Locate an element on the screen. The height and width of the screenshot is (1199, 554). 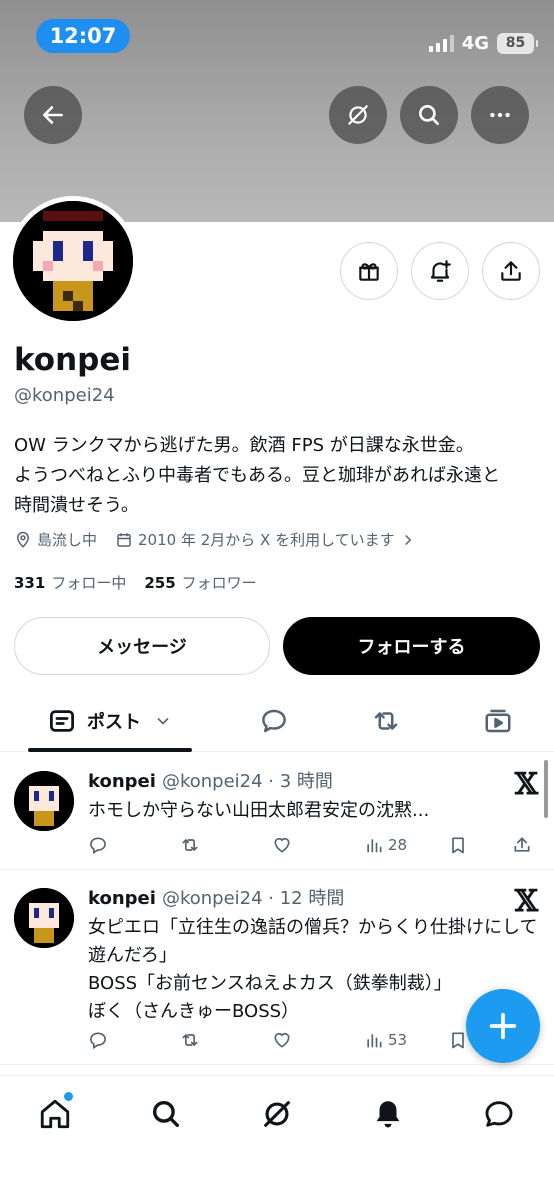
tab-reposts is located at coordinates (386, 721).